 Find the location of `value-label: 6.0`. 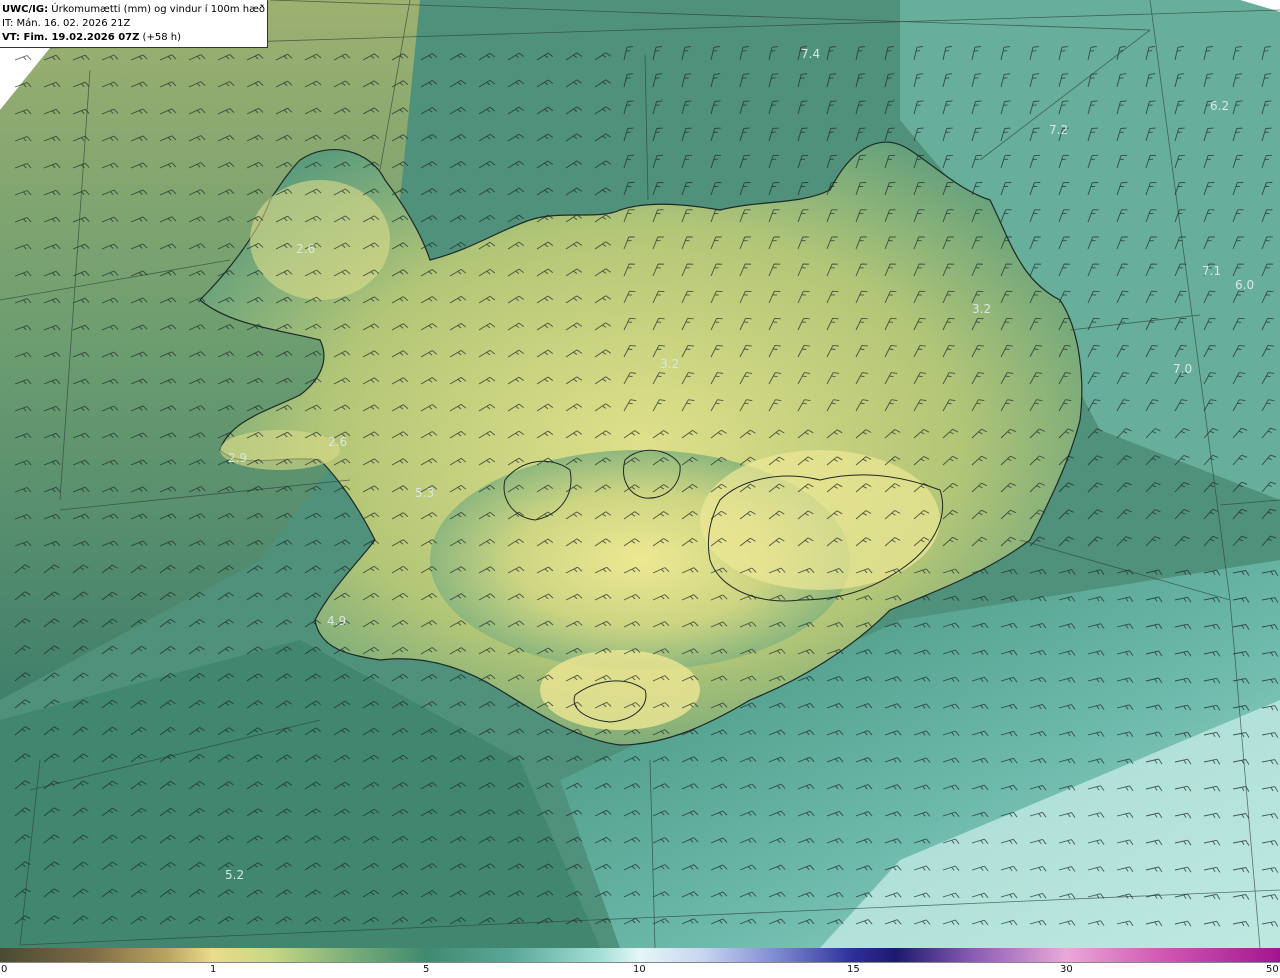

value-label: 6.0 is located at coordinates (1244, 285).